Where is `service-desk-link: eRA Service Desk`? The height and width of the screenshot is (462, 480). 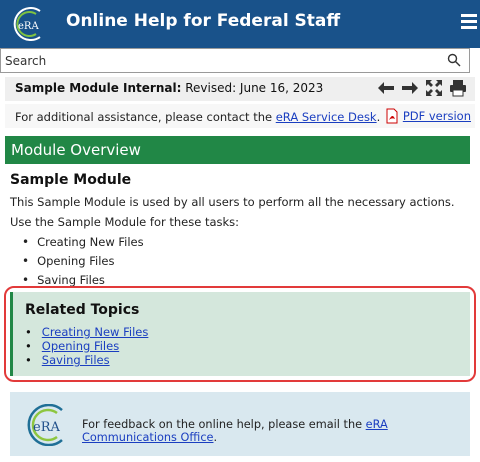 service-desk-link: eRA Service Desk is located at coordinates (326, 117).